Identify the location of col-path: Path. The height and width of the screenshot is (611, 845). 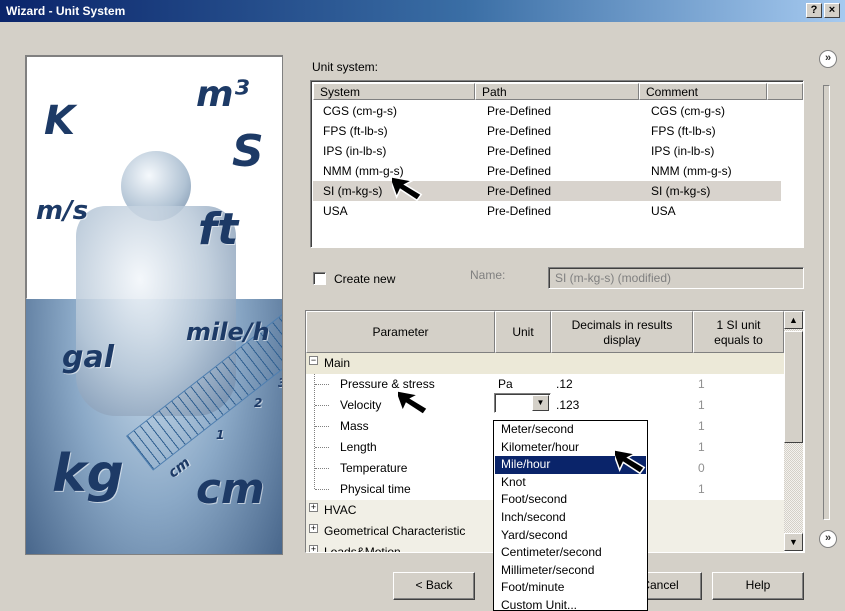
(557, 91).